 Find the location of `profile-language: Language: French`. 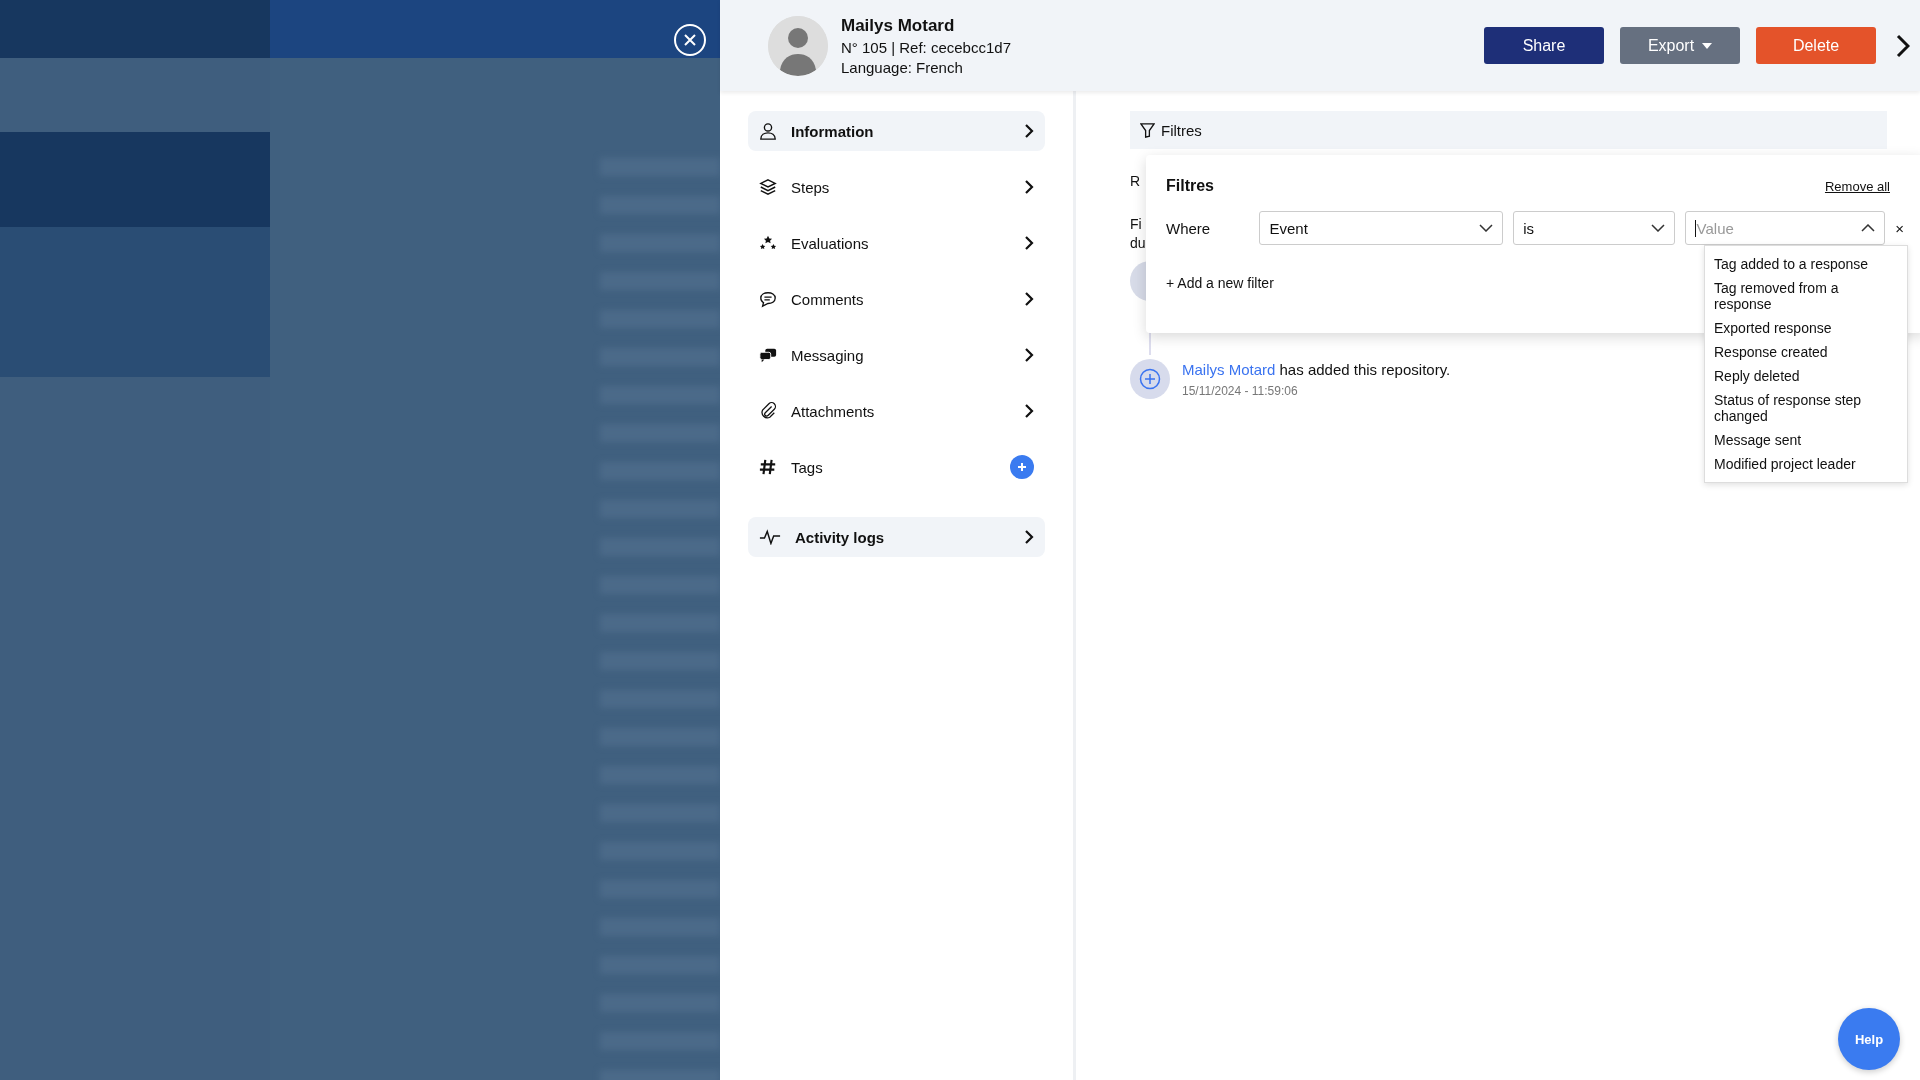

profile-language: Language: French is located at coordinates (902, 67).